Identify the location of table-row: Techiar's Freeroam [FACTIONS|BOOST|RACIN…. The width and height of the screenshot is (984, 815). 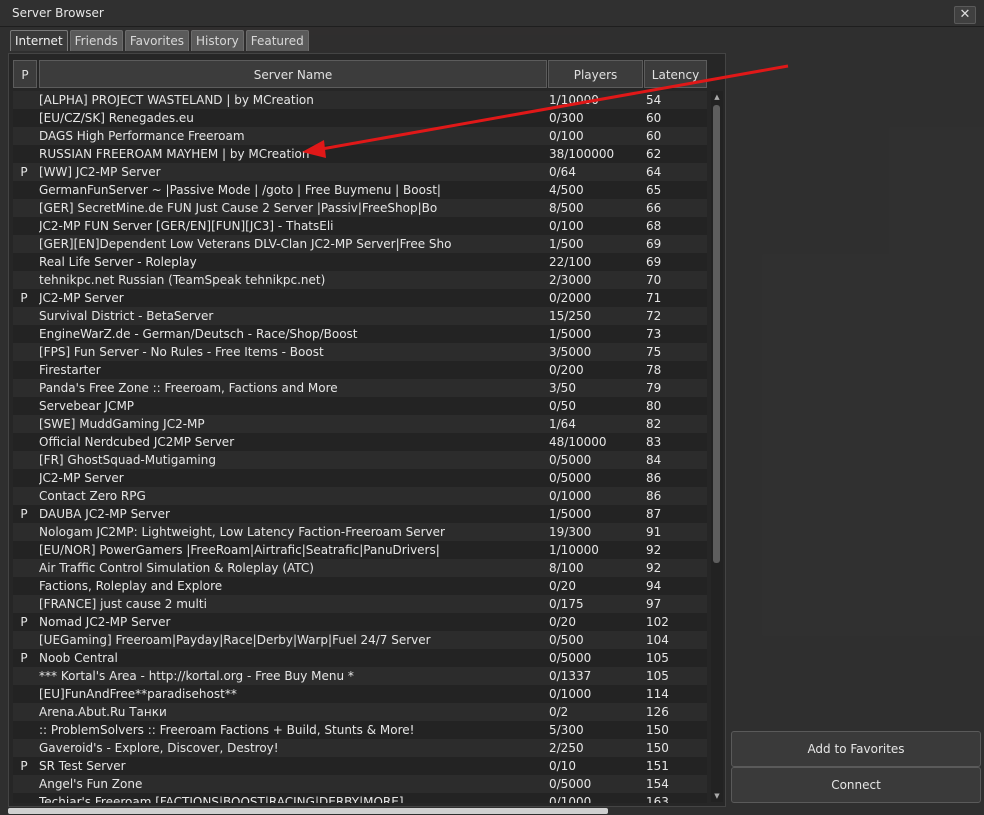
(360, 798).